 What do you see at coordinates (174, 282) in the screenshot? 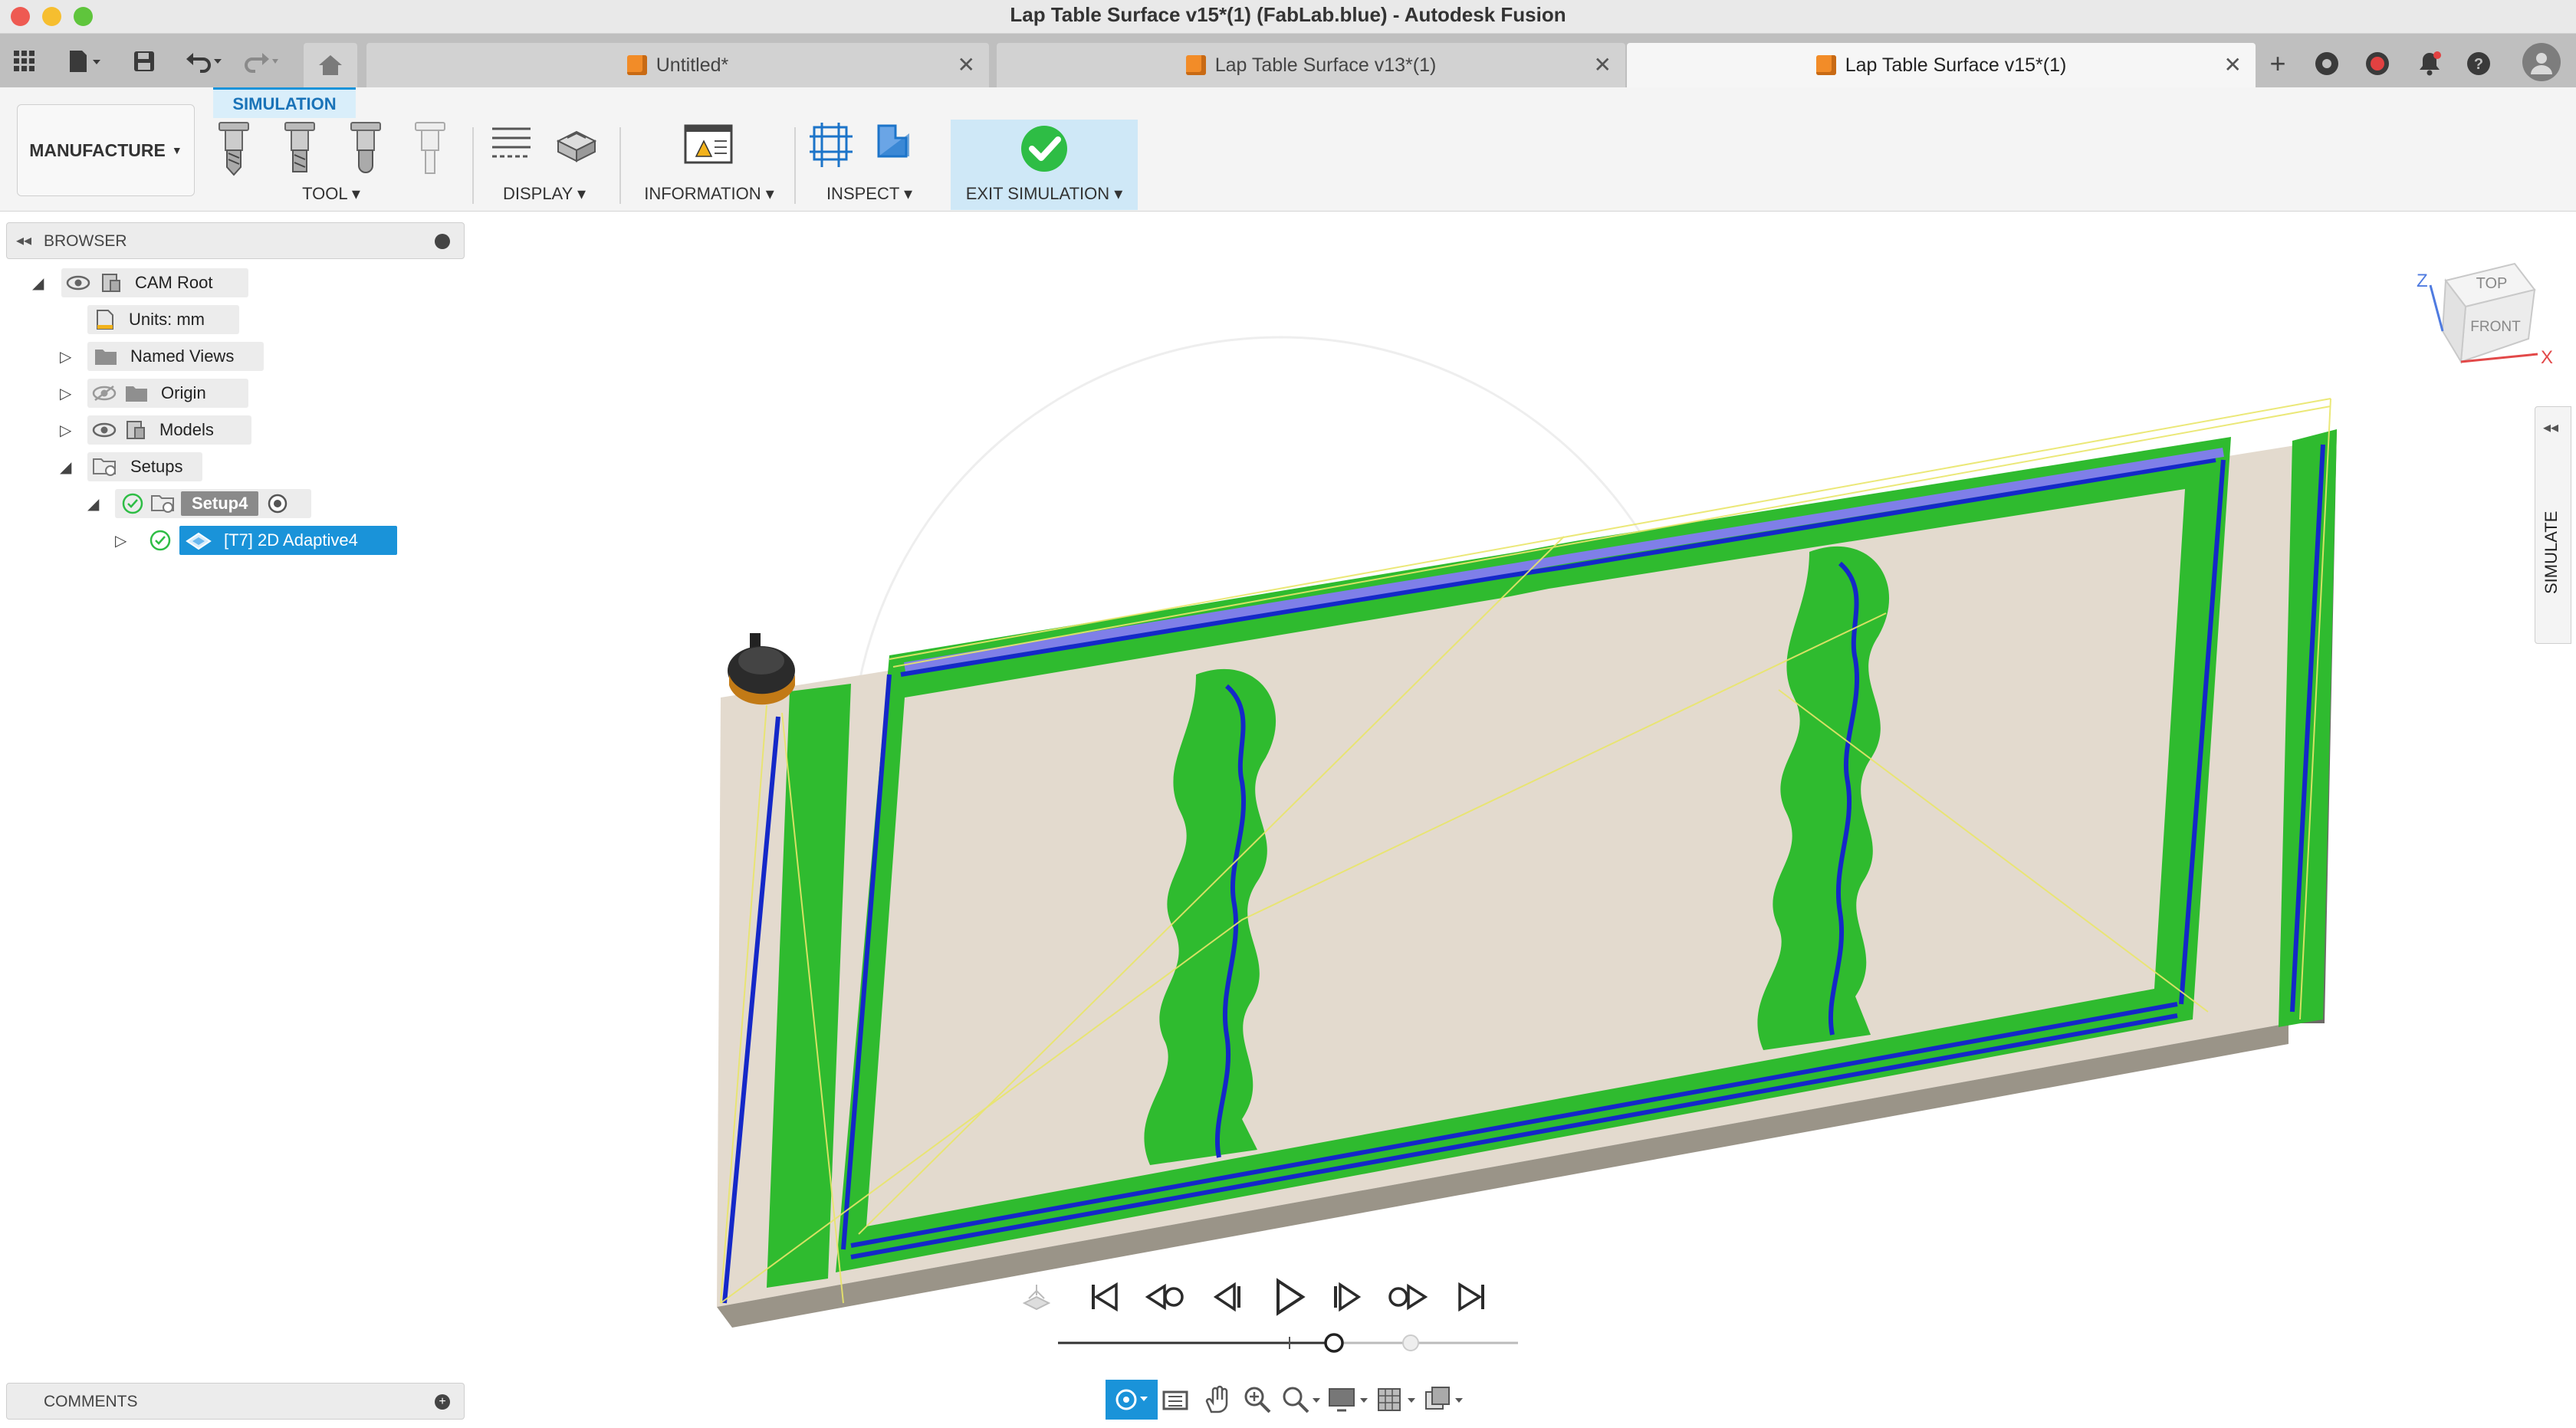
I see `tree-node-label: CAM Root` at bounding box center [174, 282].